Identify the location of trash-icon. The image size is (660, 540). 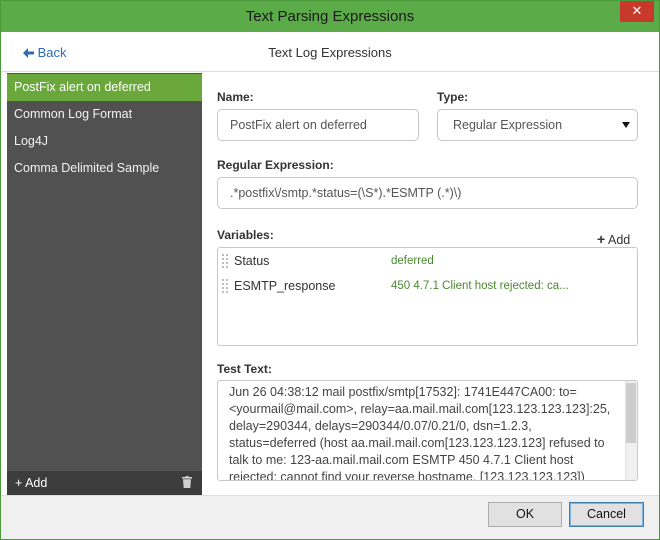
(187, 482).